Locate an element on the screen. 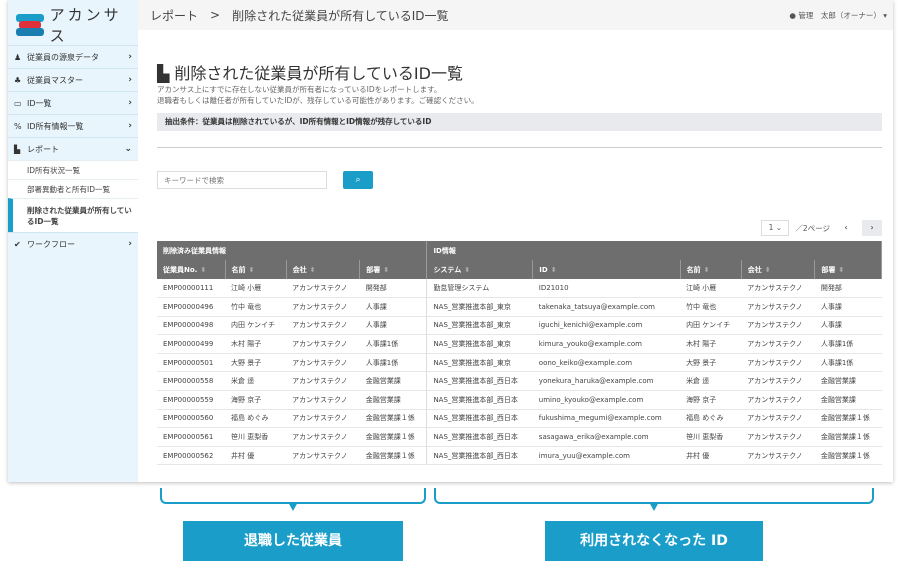 This screenshot has width=900, height=562. page-title: ▙ 削除された従業員が所有しているID一覧 is located at coordinates (310, 72).